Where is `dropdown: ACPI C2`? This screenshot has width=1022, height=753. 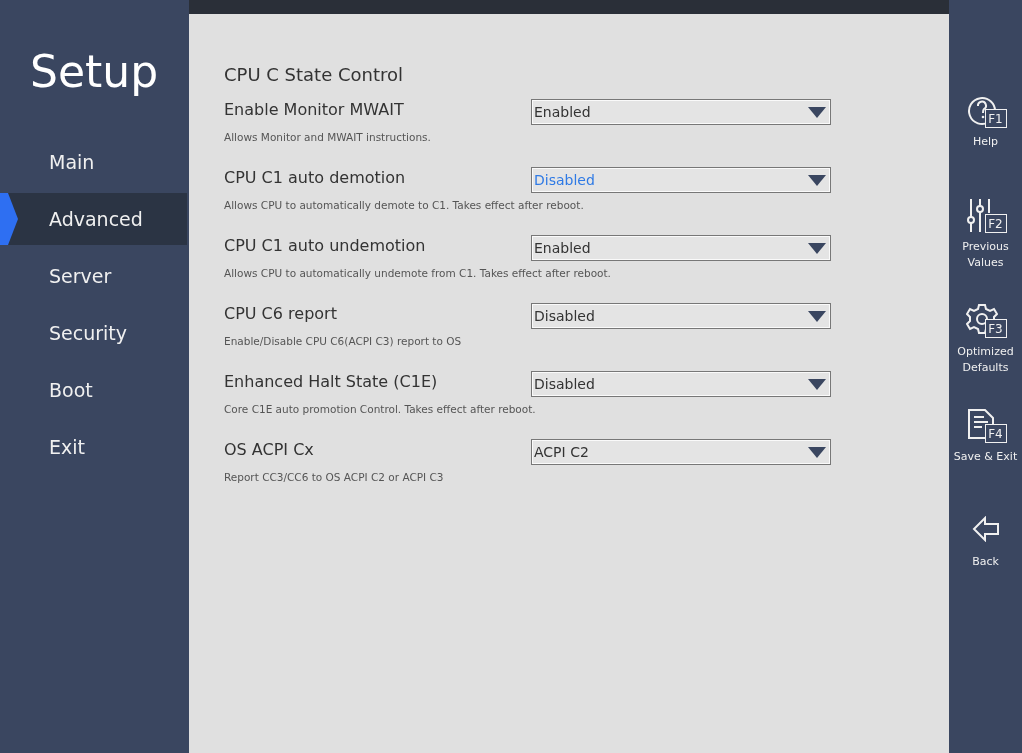 dropdown: ACPI C2 is located at coordinates (681, 452).